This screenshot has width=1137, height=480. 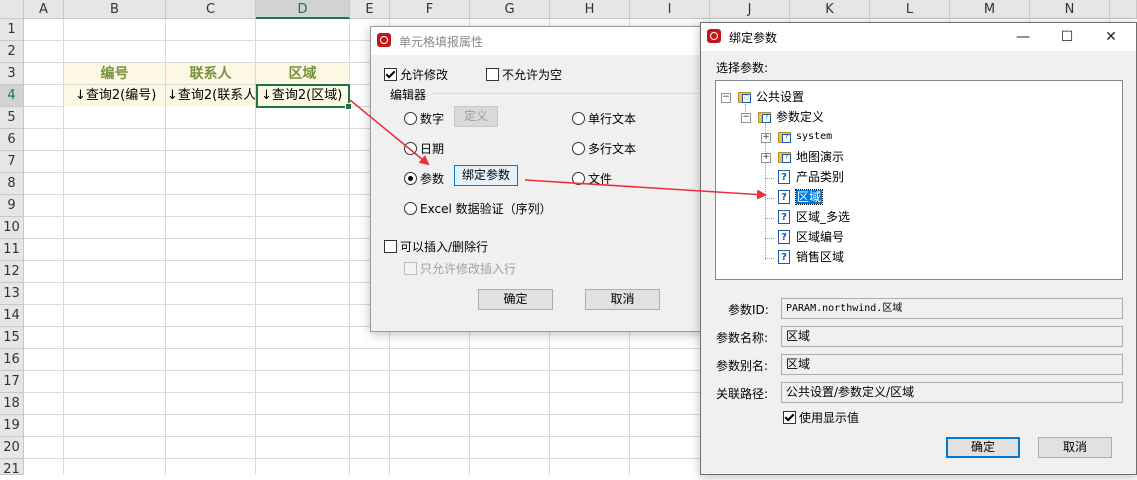 I want to click on tree-node-root: 公共设置, so click(x=780, y=97).